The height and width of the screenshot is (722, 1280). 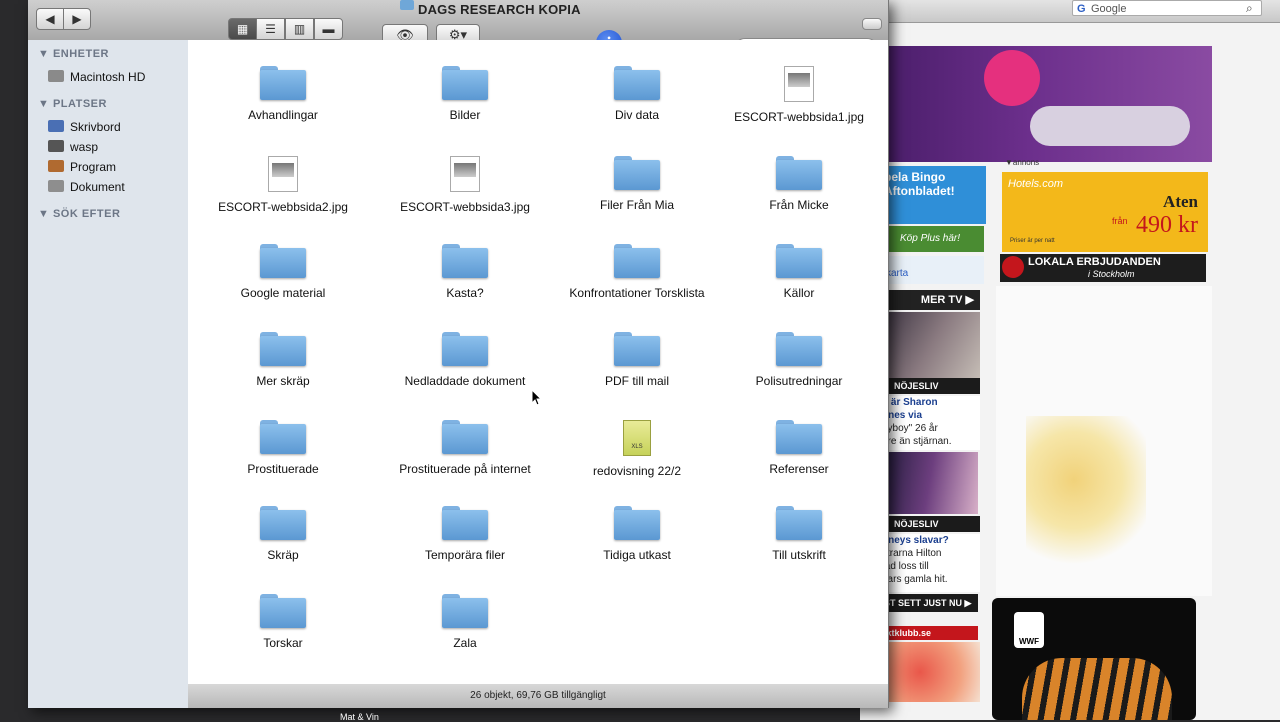 I want to click on folder-item: Prostituerade, so click(x=283, y=448).